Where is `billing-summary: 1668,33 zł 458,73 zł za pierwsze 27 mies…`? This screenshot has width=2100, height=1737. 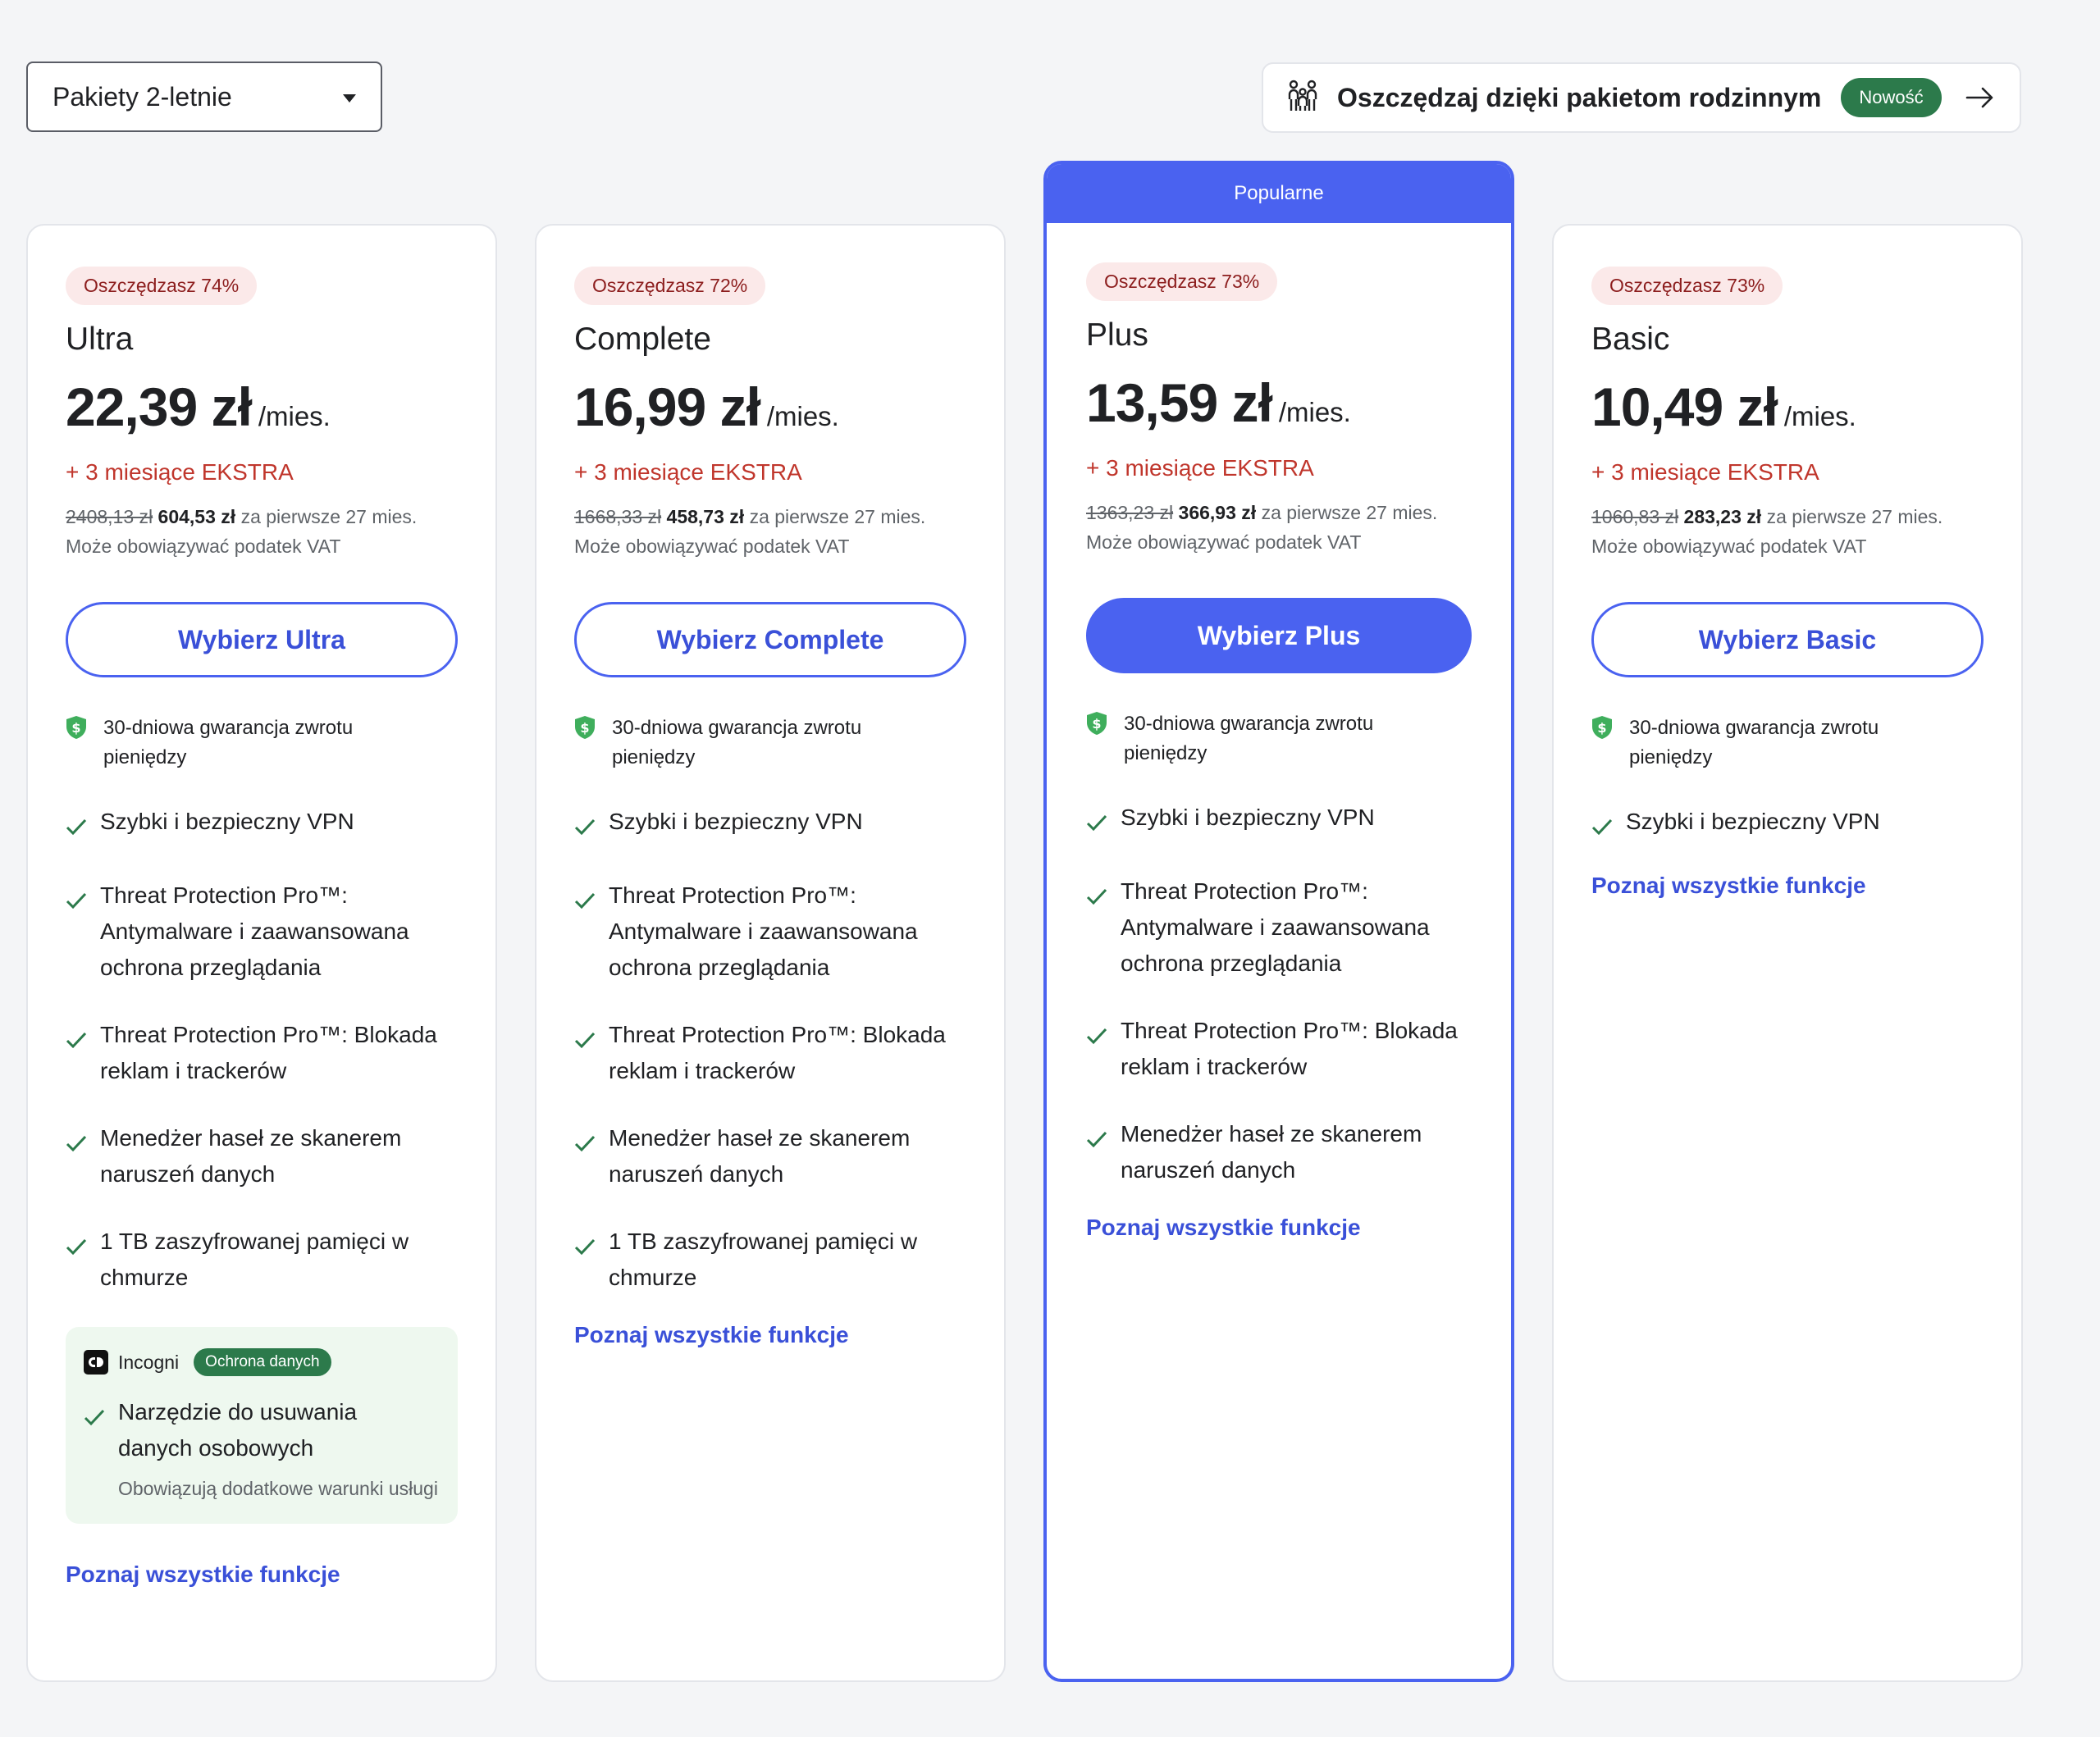
billing-summary: 1668,33 zł 458,73 zł za pierwsze 27 mies… is located at coordinates (770, 516).